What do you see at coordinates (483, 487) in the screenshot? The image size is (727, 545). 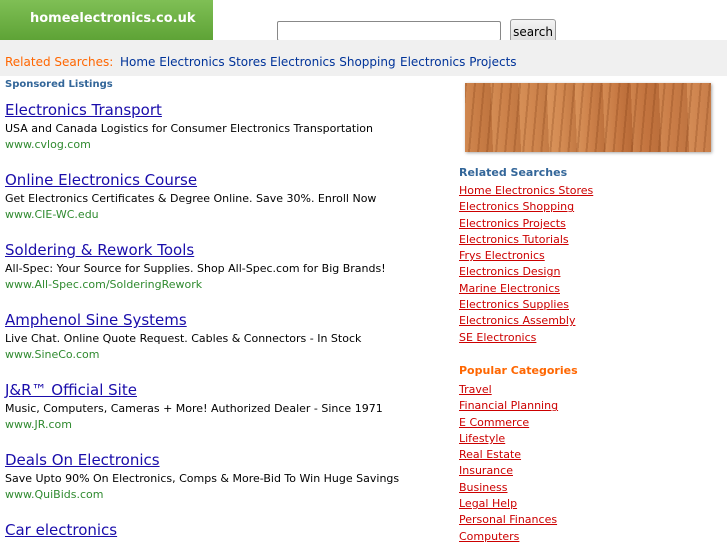 I see `sidebar-popular-link: Business` at bounding box center [483, 487].